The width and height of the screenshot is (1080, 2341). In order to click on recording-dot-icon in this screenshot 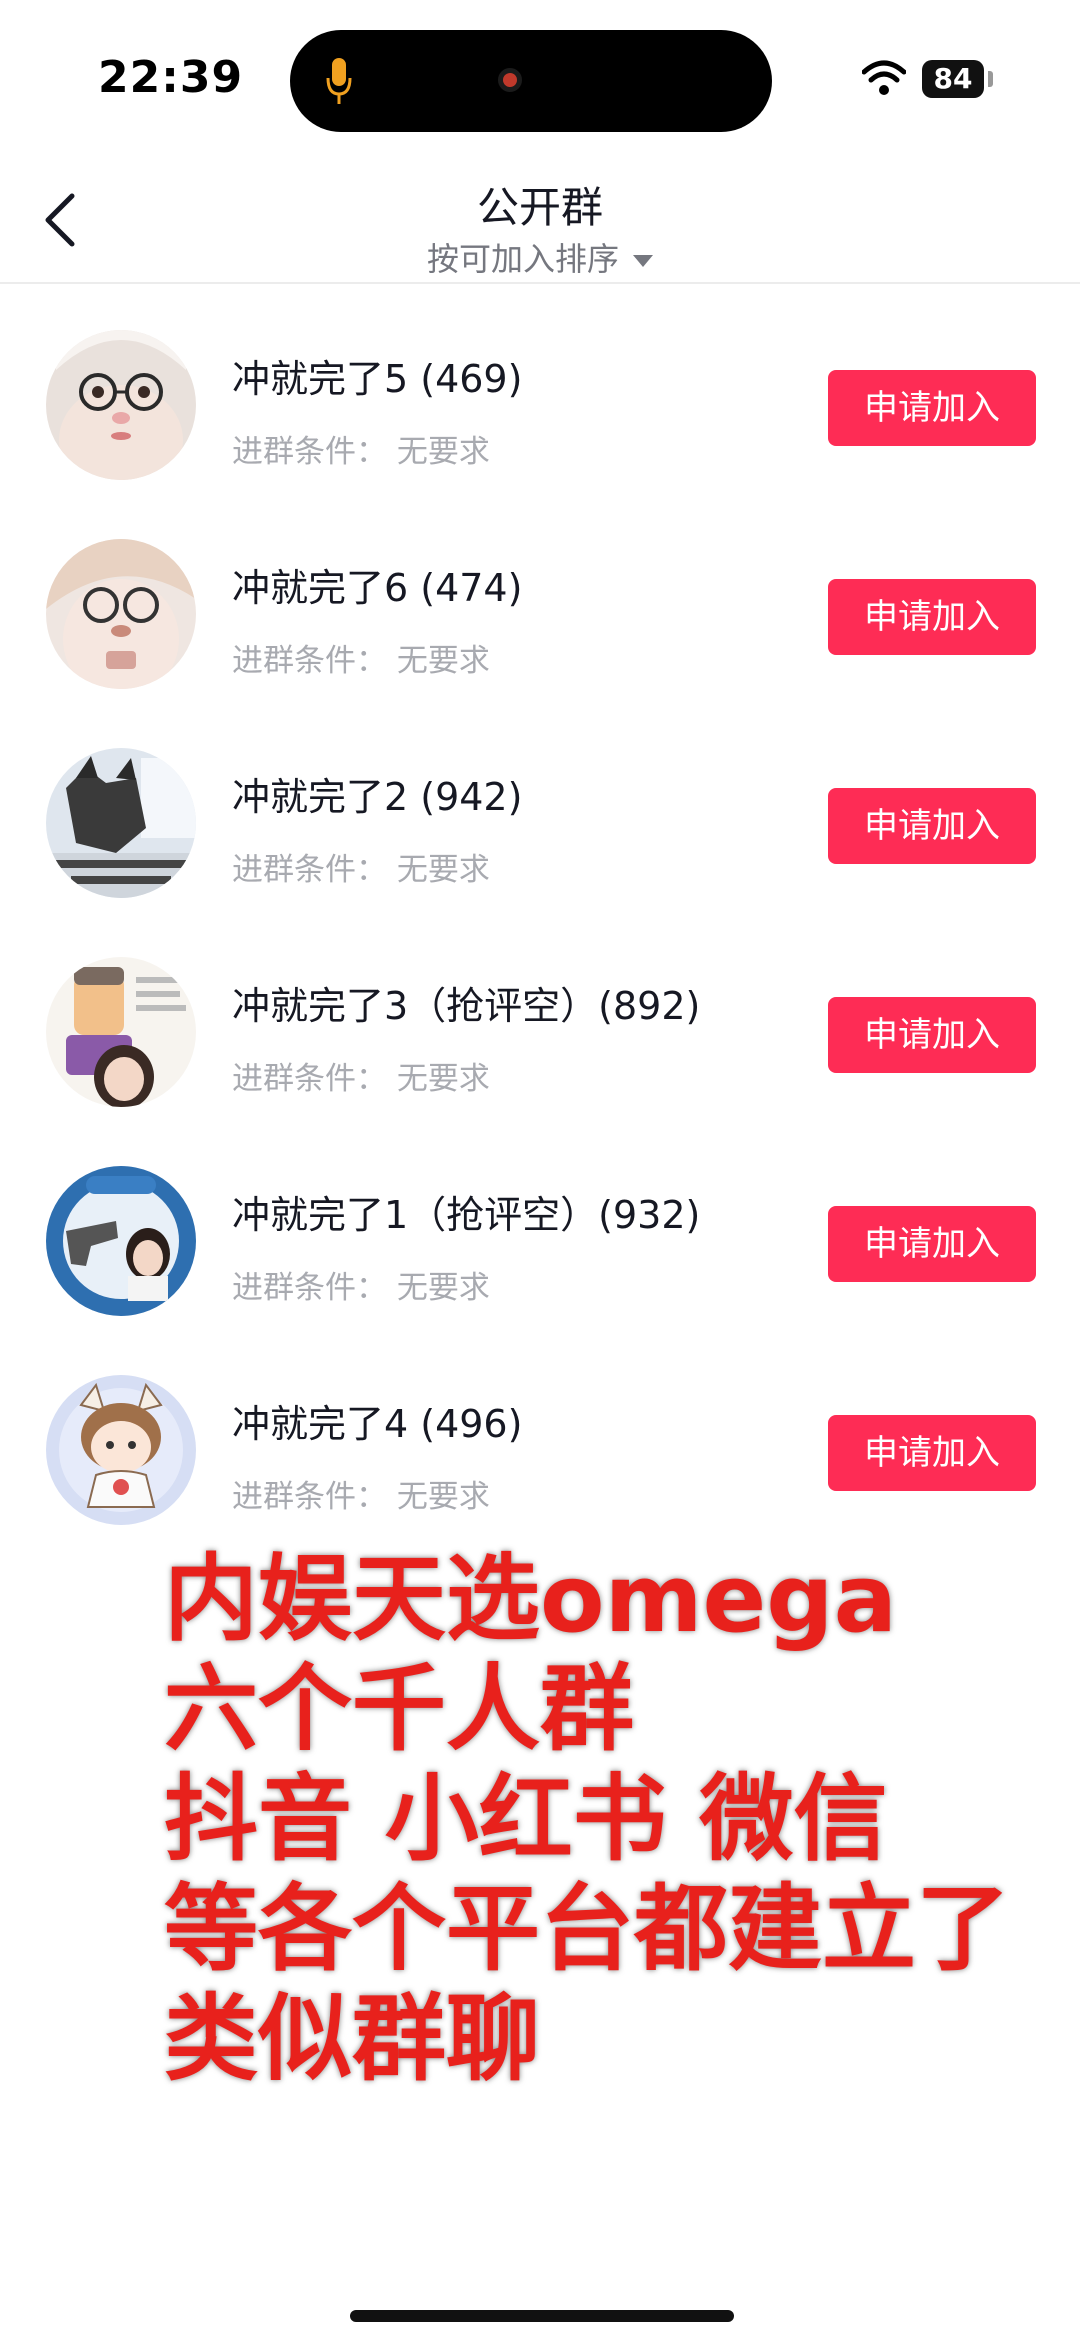, I will do `click(510, 80)`.